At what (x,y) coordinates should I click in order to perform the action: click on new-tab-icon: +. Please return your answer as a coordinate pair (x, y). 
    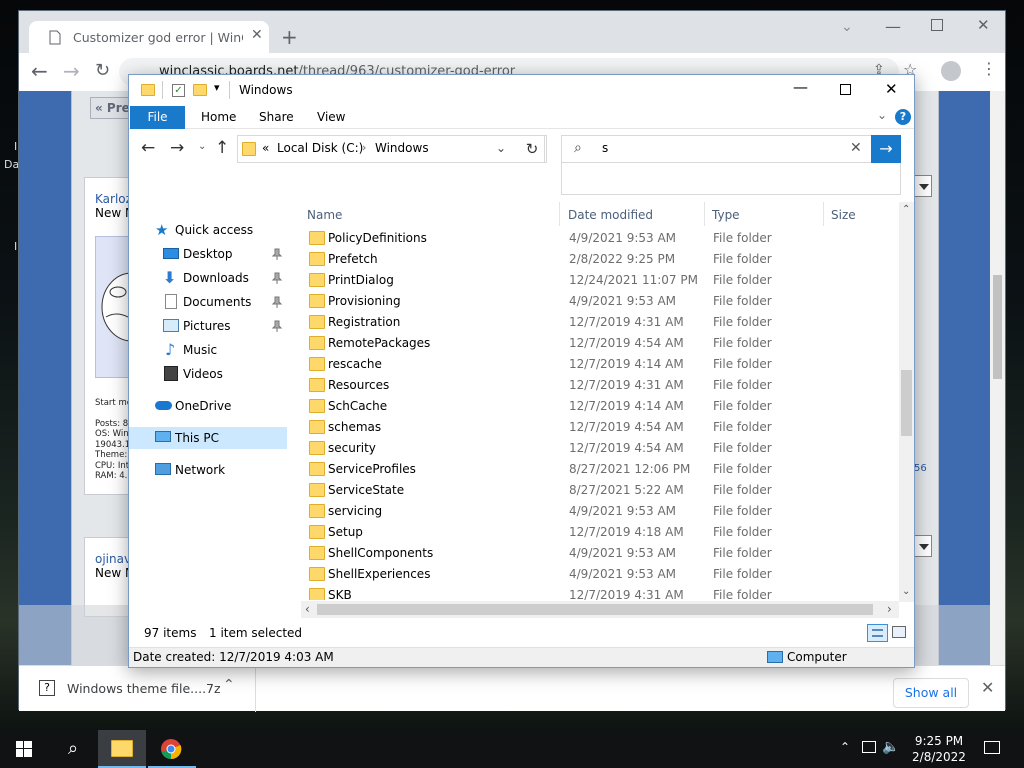
    Looking at the image, I should click on (289, 37).